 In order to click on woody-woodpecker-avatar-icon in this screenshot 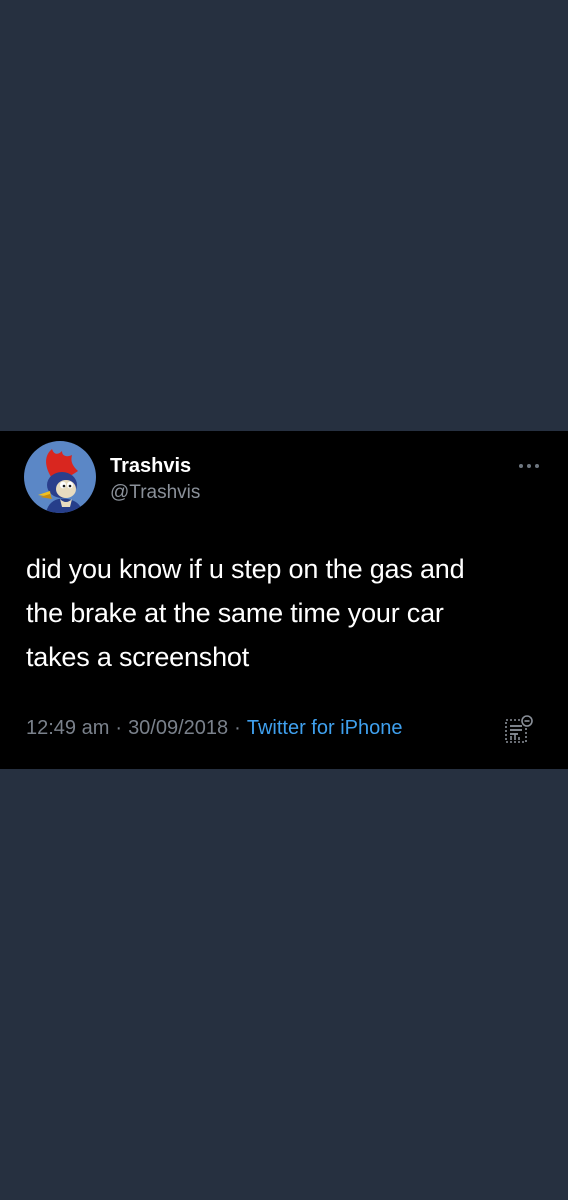, I will do `click(60, 477)`.